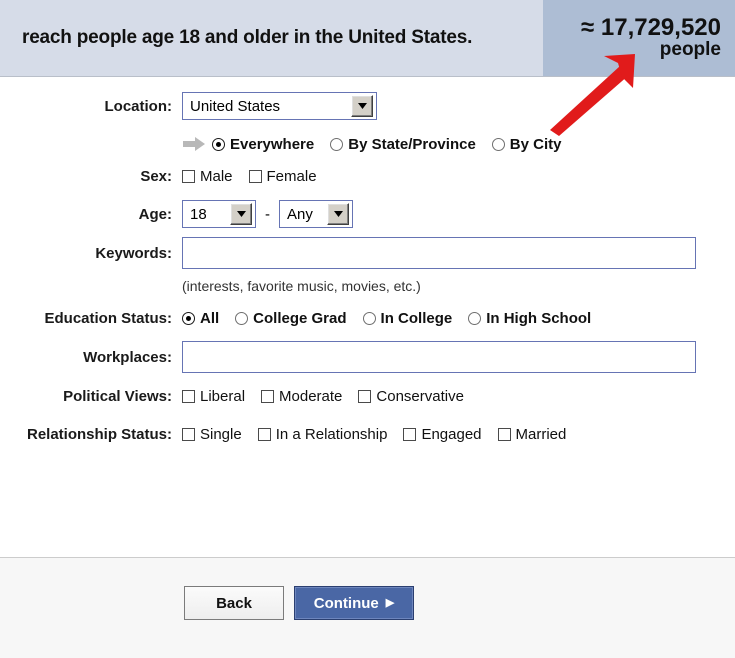 Image resolution: width=735 pixels, height=658 pixels. Describe the element at coordinates (541, 434) in the screenshot. I see `relationship-option-married-label: Married` at that location.